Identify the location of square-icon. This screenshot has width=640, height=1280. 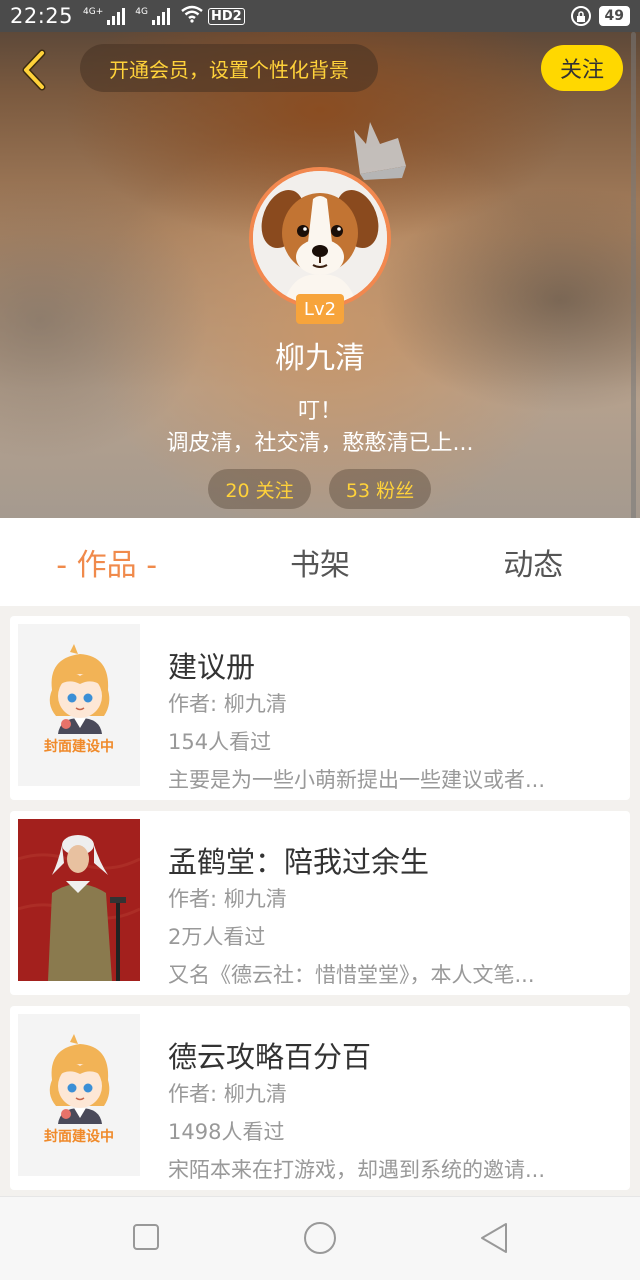
(146, 1237).